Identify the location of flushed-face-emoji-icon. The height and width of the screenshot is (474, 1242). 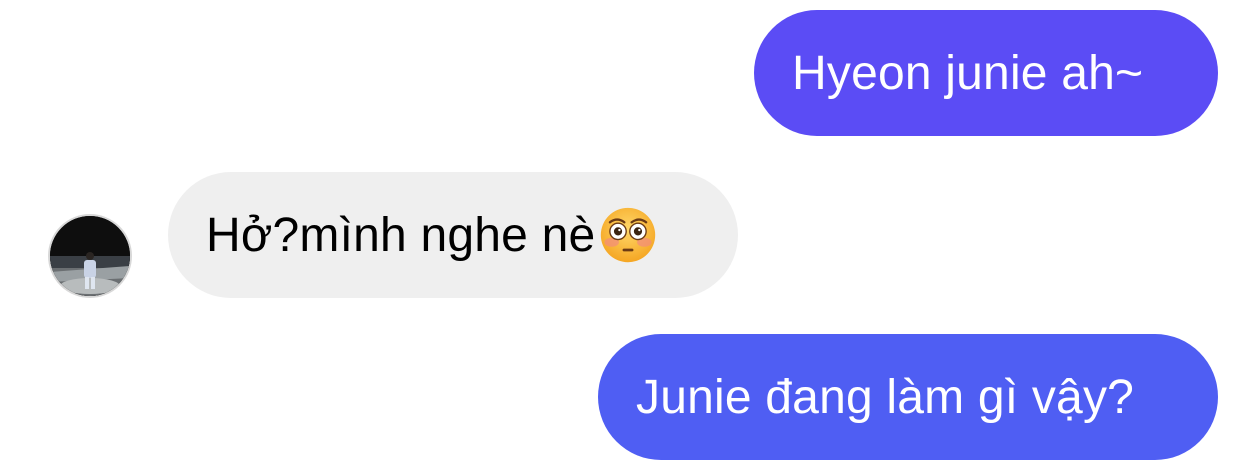
(628, 235).